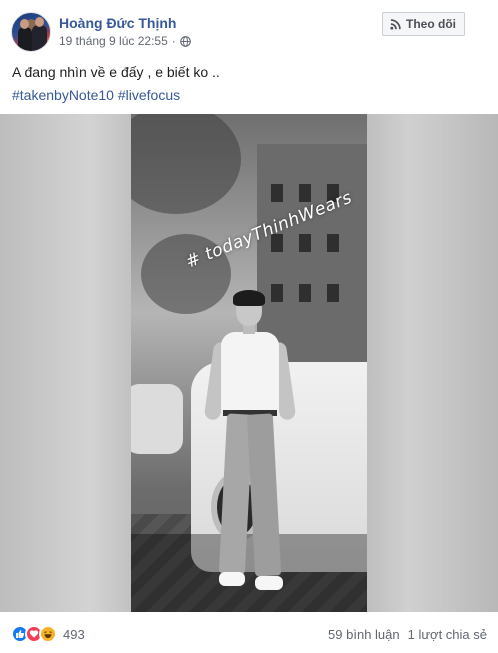 Image resolution: width=498 pixels, height=653 pixels. I want to click on globe-icon, so click(185, 41).